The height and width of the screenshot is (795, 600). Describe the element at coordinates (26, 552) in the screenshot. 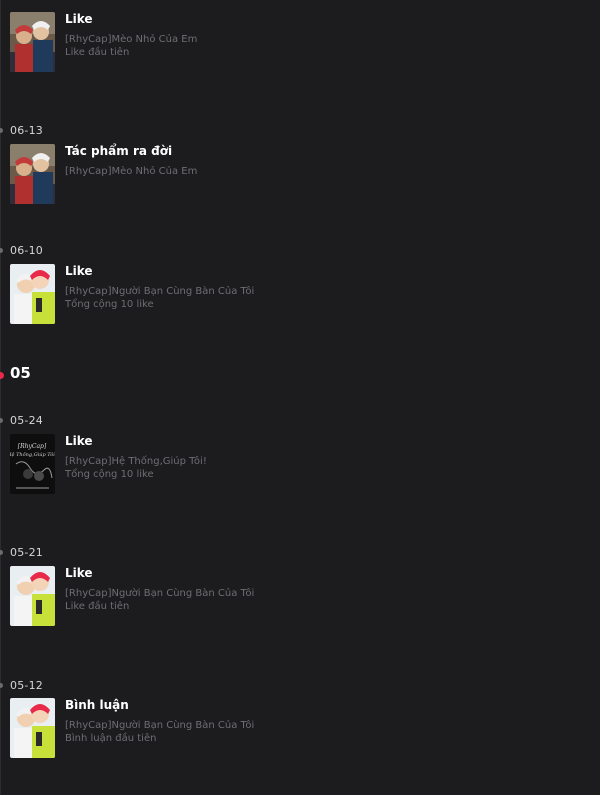

I see `entry-date: 05-21` at that location.